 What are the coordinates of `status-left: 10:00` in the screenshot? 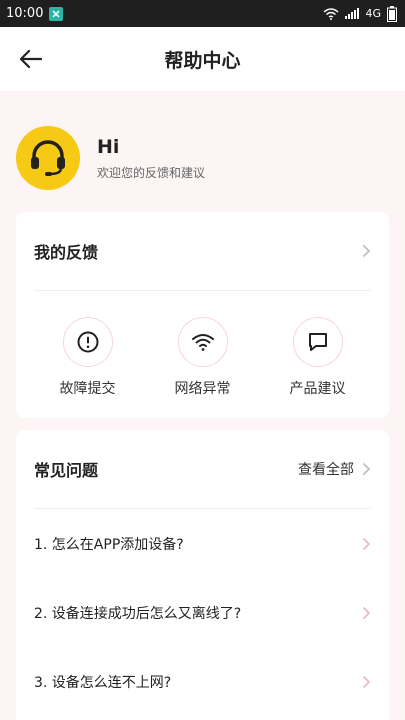 It's located at (35, 13).